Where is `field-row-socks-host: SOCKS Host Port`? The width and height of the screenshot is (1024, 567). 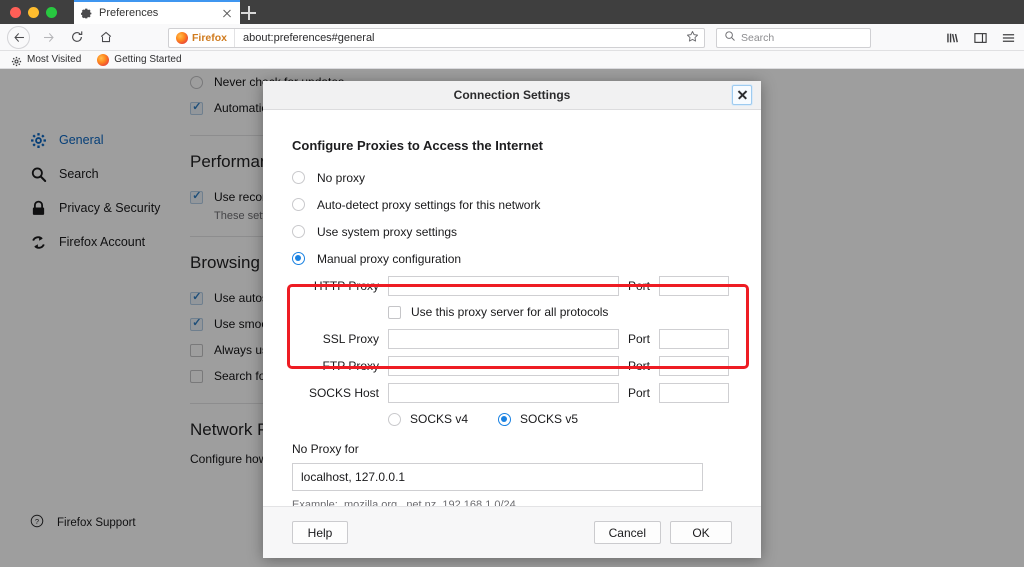 field-row-socks-host: SOCKS Host Port is located at coordinates (512, 392).